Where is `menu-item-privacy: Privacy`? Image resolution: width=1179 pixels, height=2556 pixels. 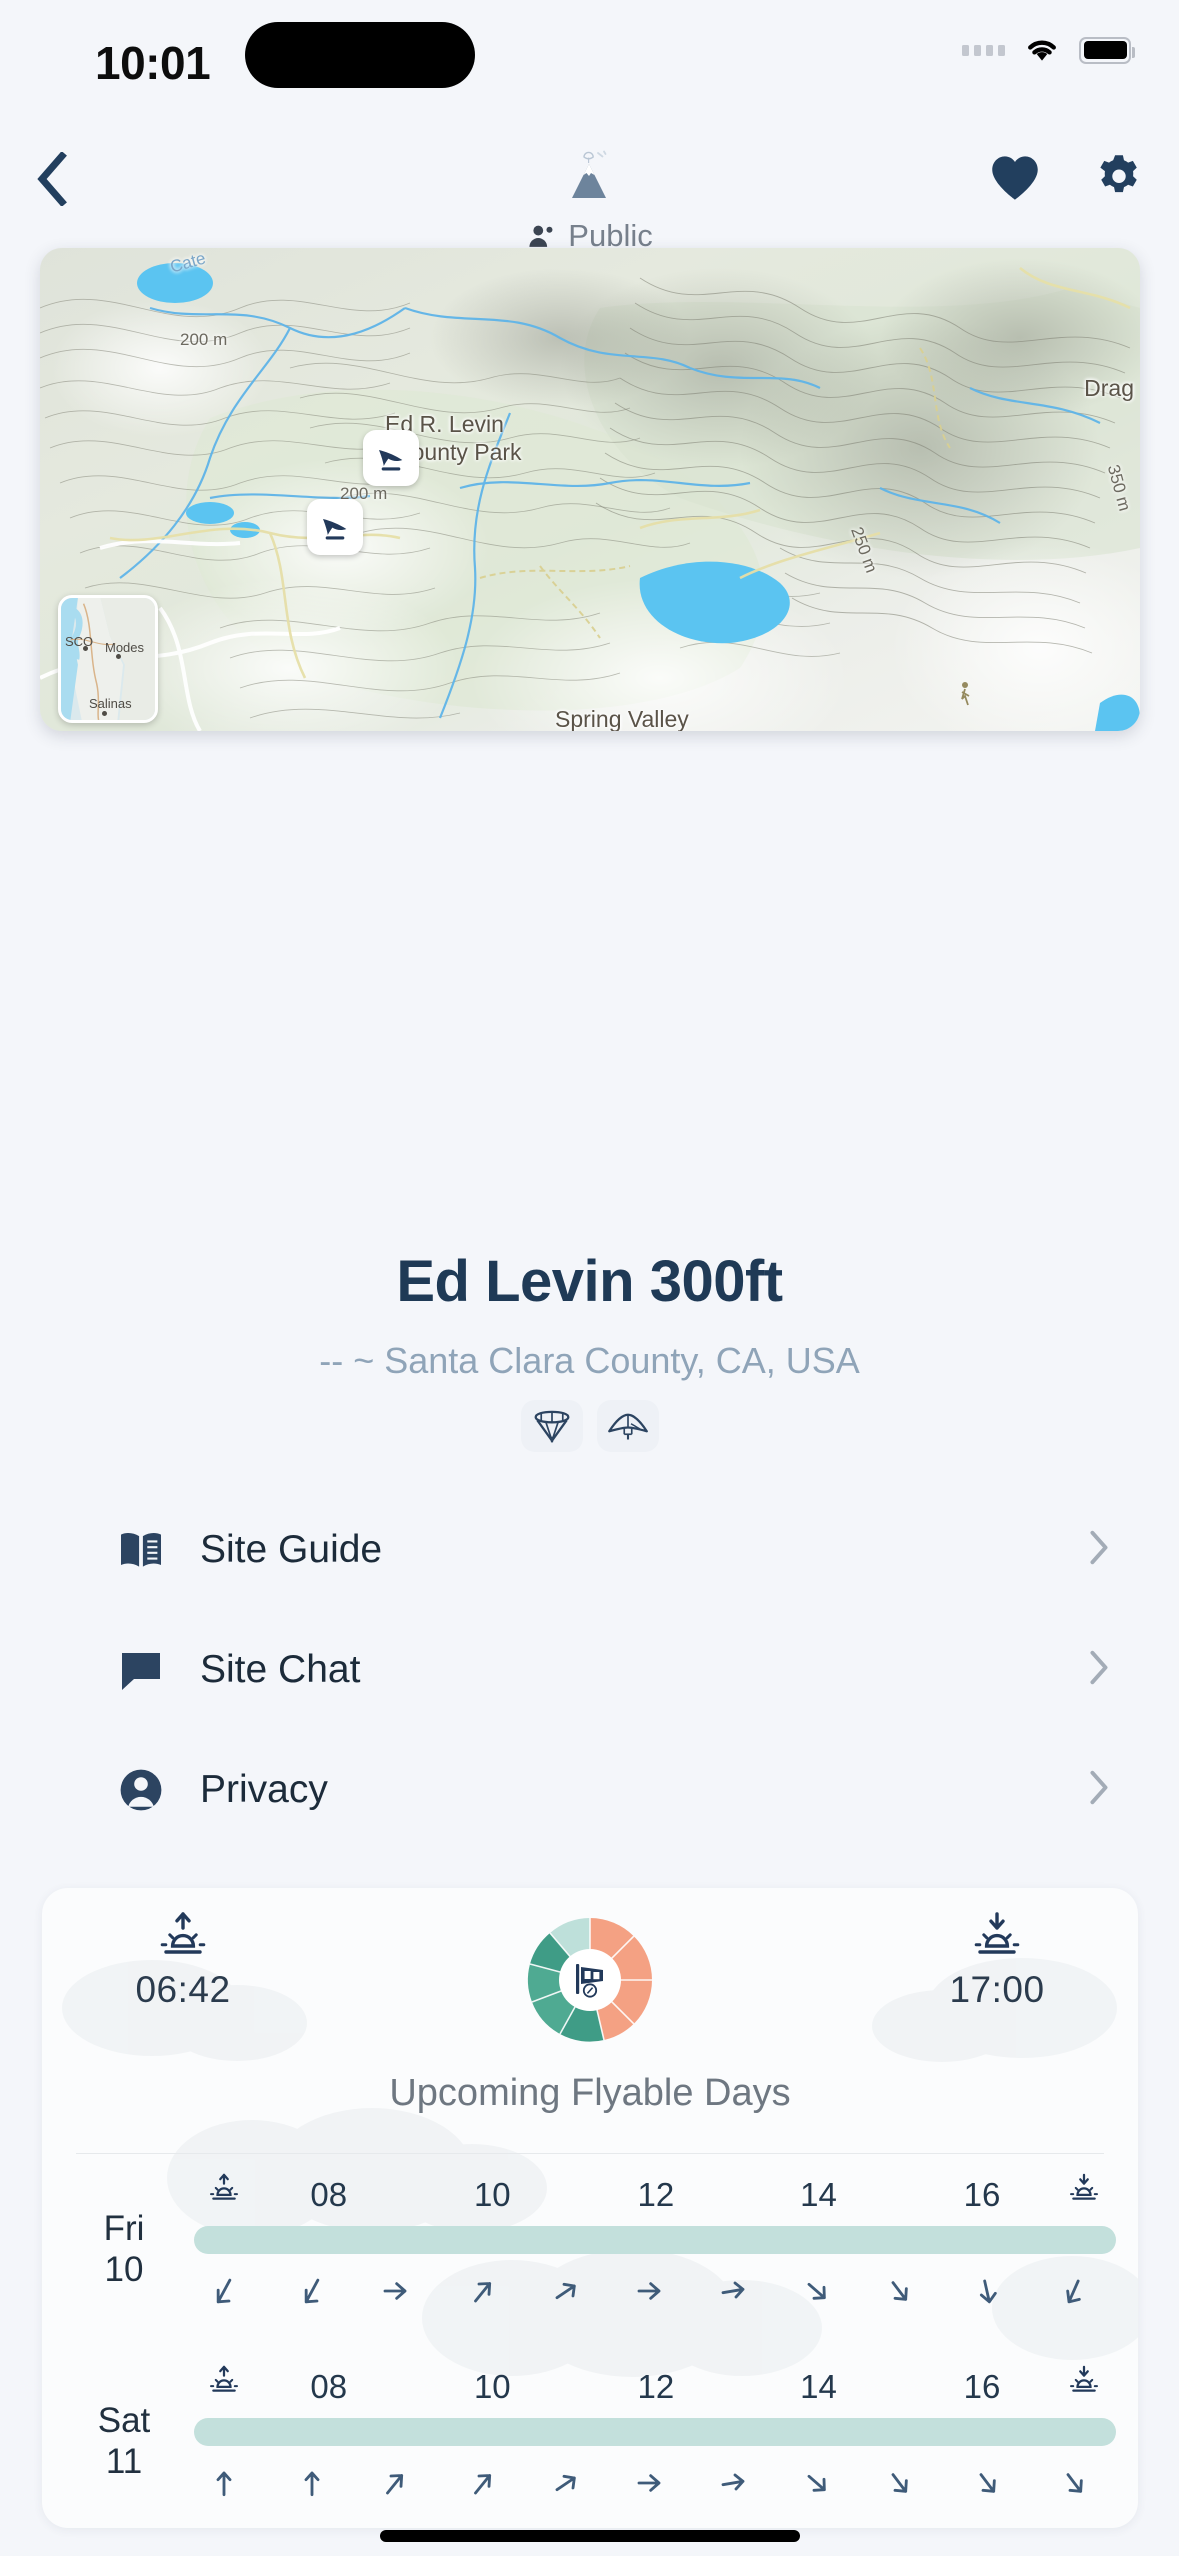
menu-item-privacy: Privacy is located at coordinates (589, 1790).